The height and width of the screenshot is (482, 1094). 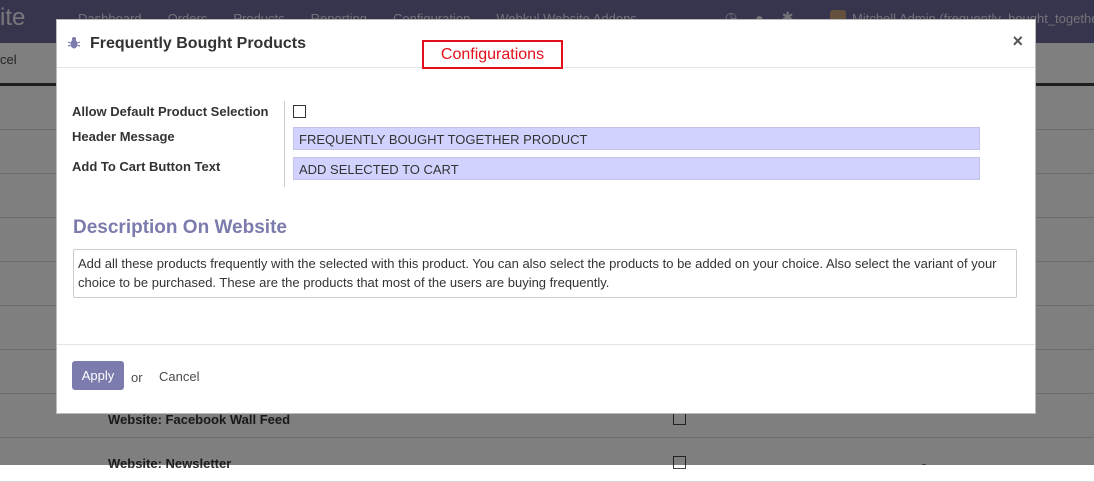 What do you see at coordinates (636, 168) in the screenshot?
I see `add-to-cart-input: ADD SELECTED TO CART` at bounding box center [636, 168].